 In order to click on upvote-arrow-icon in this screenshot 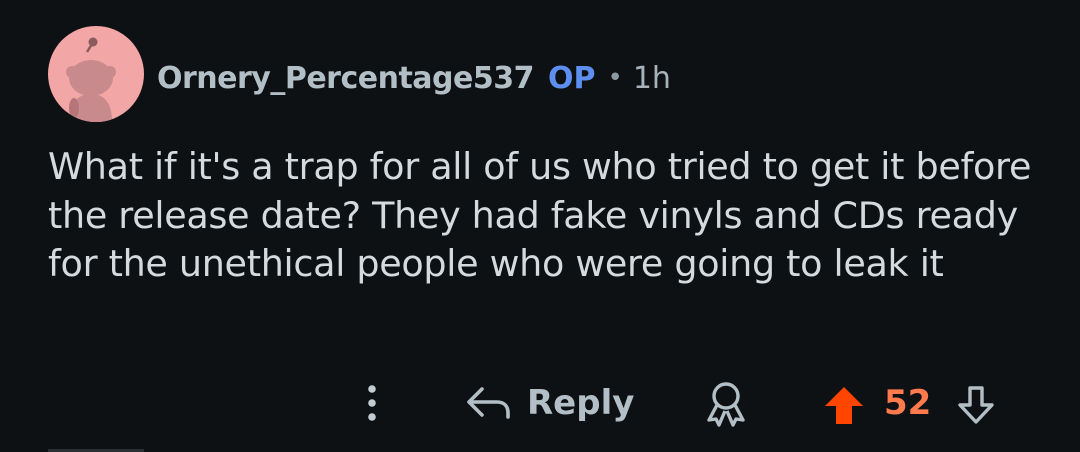, I will do `click(844, 405)`.